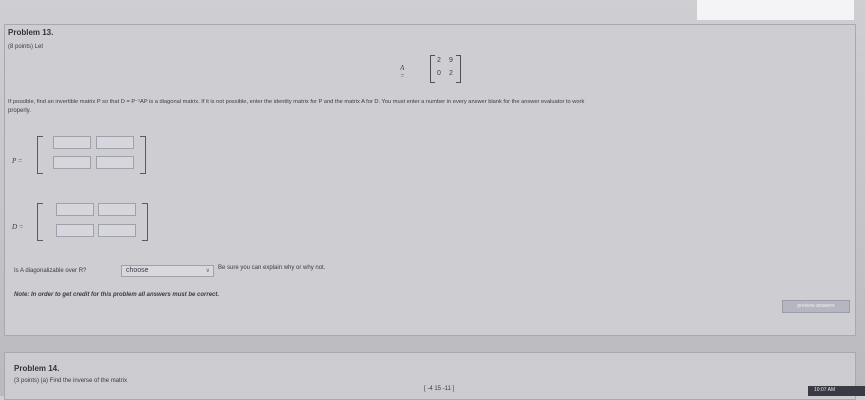 Image resolution: width=865 pixels, height=400 pixels. Describe the element at coordinates (40, 155) in the screenshot. I see `p-left-bracket` at that location.